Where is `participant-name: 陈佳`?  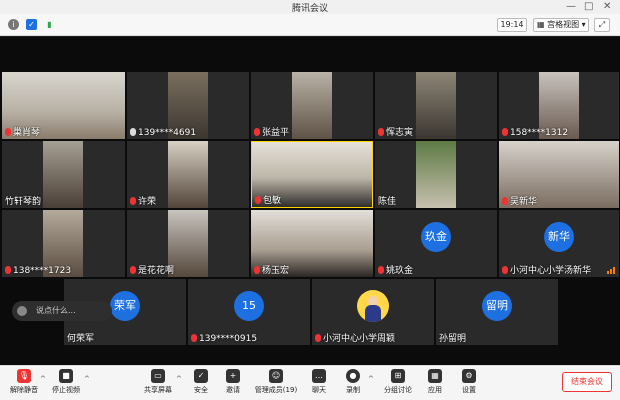 participant-name: 陈佳 is located at coordinates (387, 202).